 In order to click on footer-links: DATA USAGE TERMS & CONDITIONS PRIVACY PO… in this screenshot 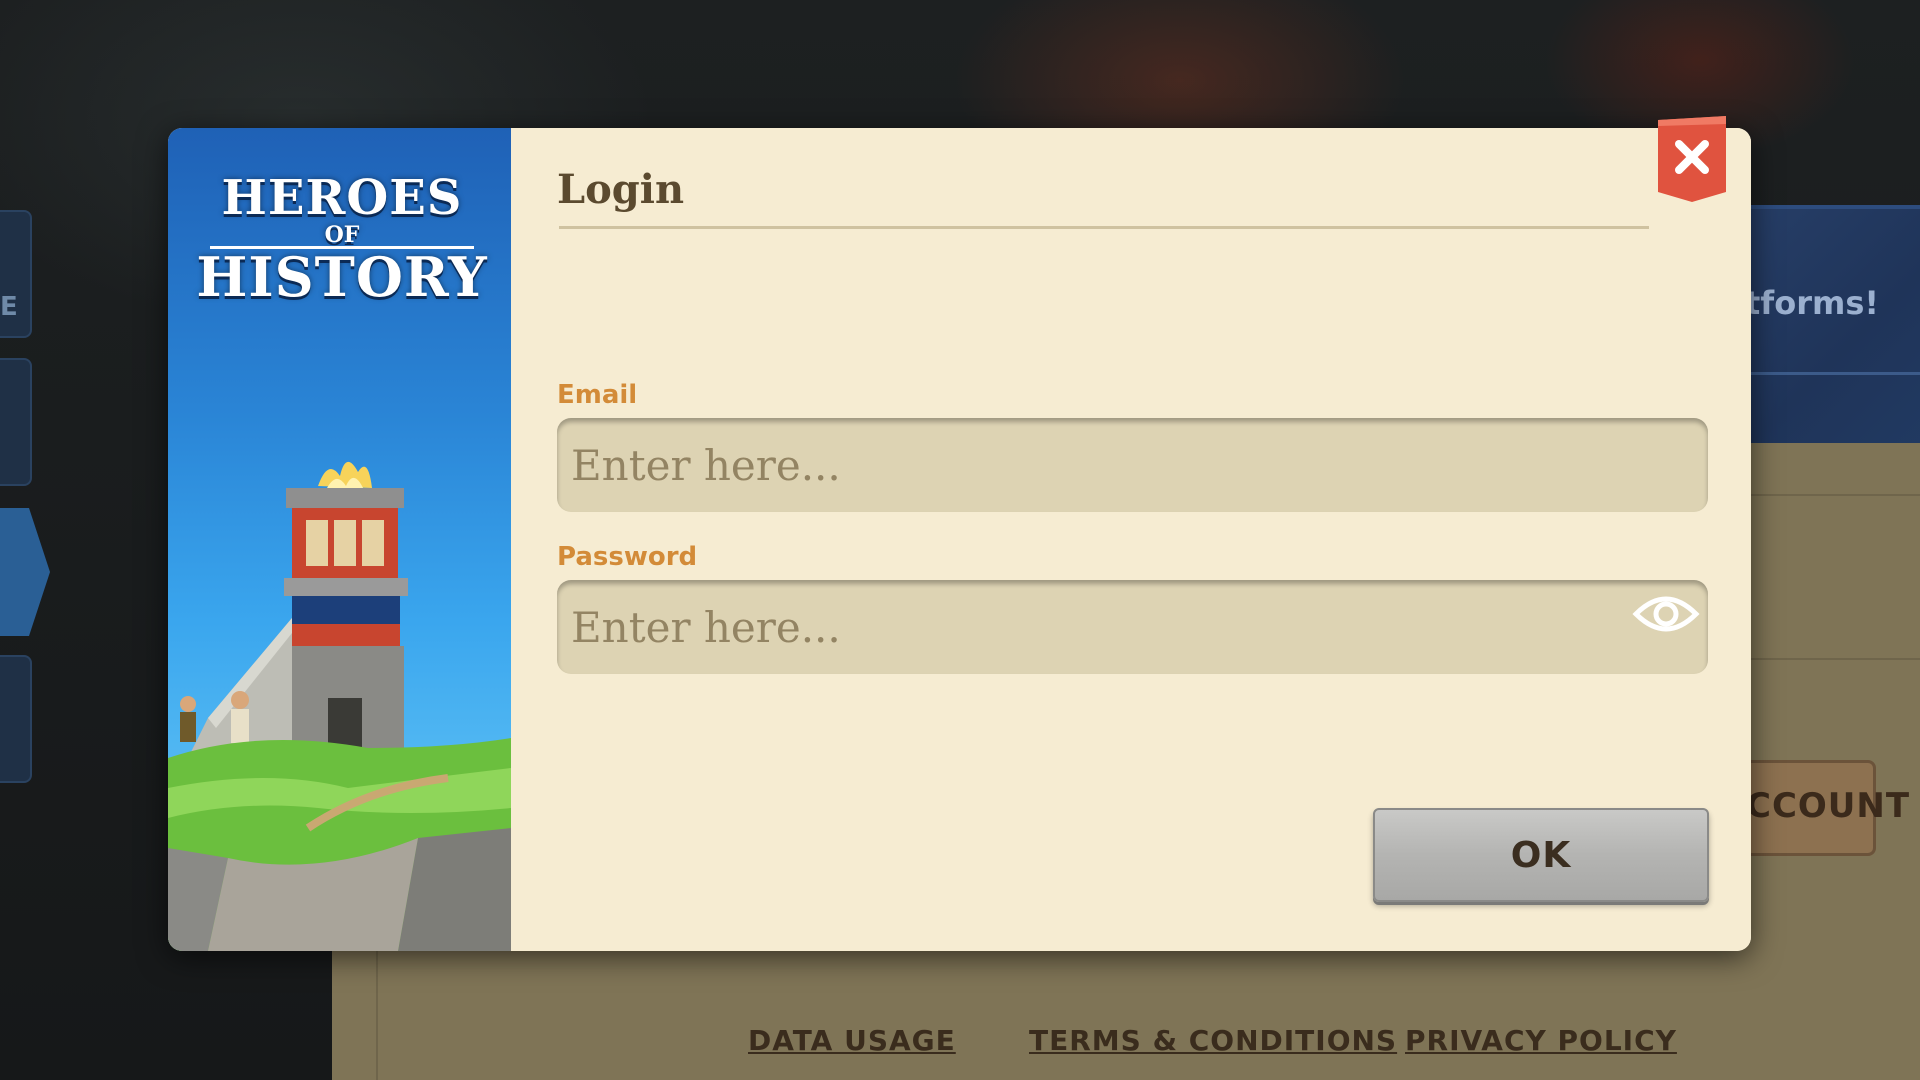, I will do `click(960, 1044)`.